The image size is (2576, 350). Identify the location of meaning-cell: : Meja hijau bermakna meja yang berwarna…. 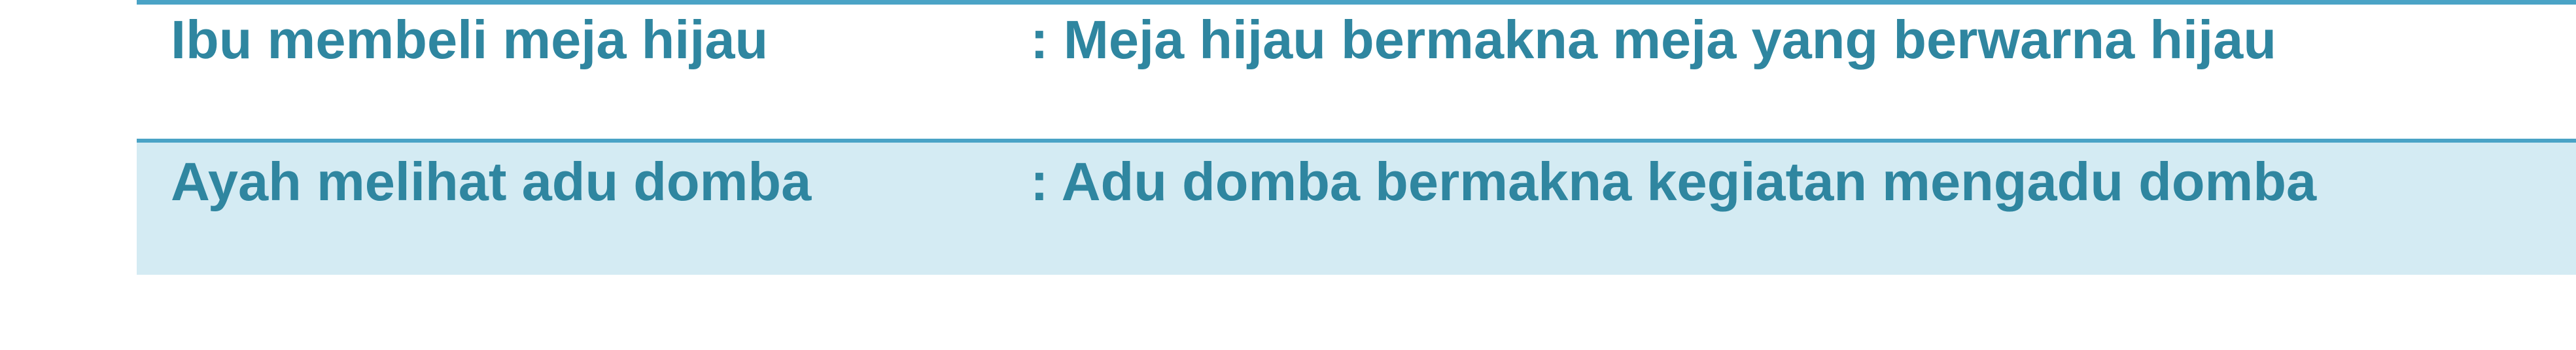
(1654, 39).